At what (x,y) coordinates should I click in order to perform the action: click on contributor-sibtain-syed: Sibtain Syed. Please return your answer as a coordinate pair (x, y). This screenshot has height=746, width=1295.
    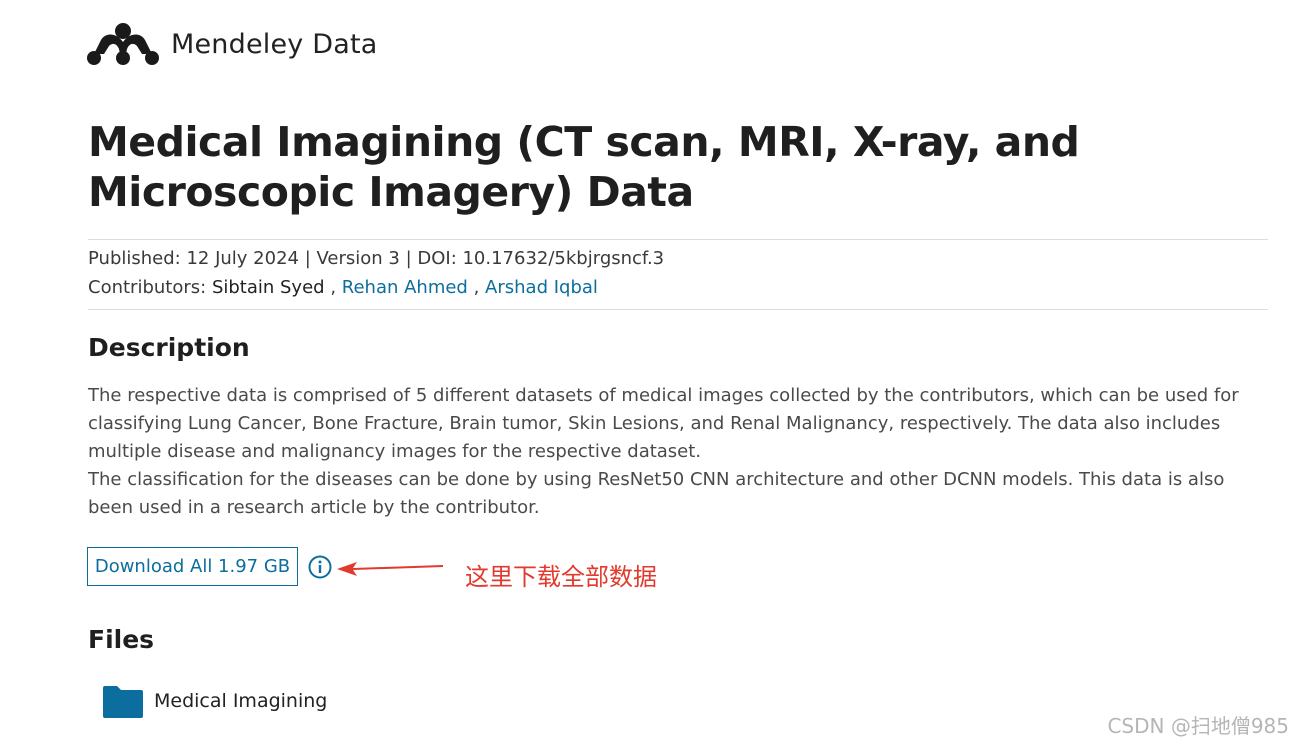
    Looking at the image, I should click on (268, 287).